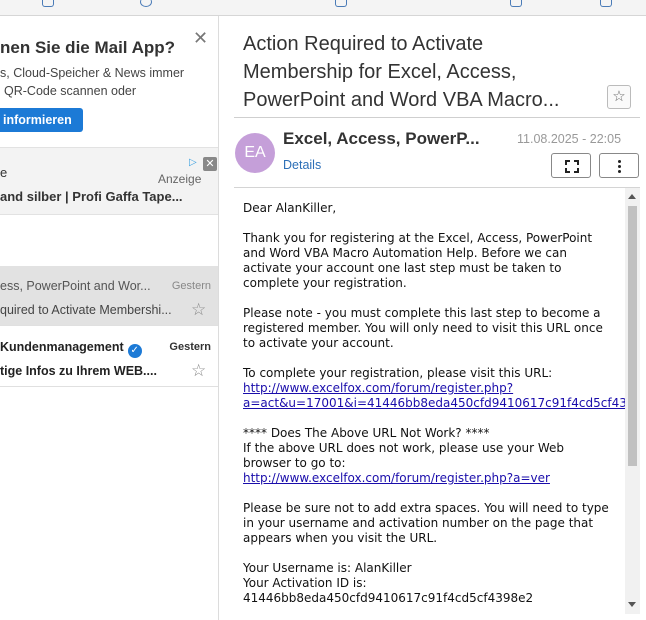 The width and height of the screenshot is (646, 620). I want to click on avatar: EA, so click(255, 153).